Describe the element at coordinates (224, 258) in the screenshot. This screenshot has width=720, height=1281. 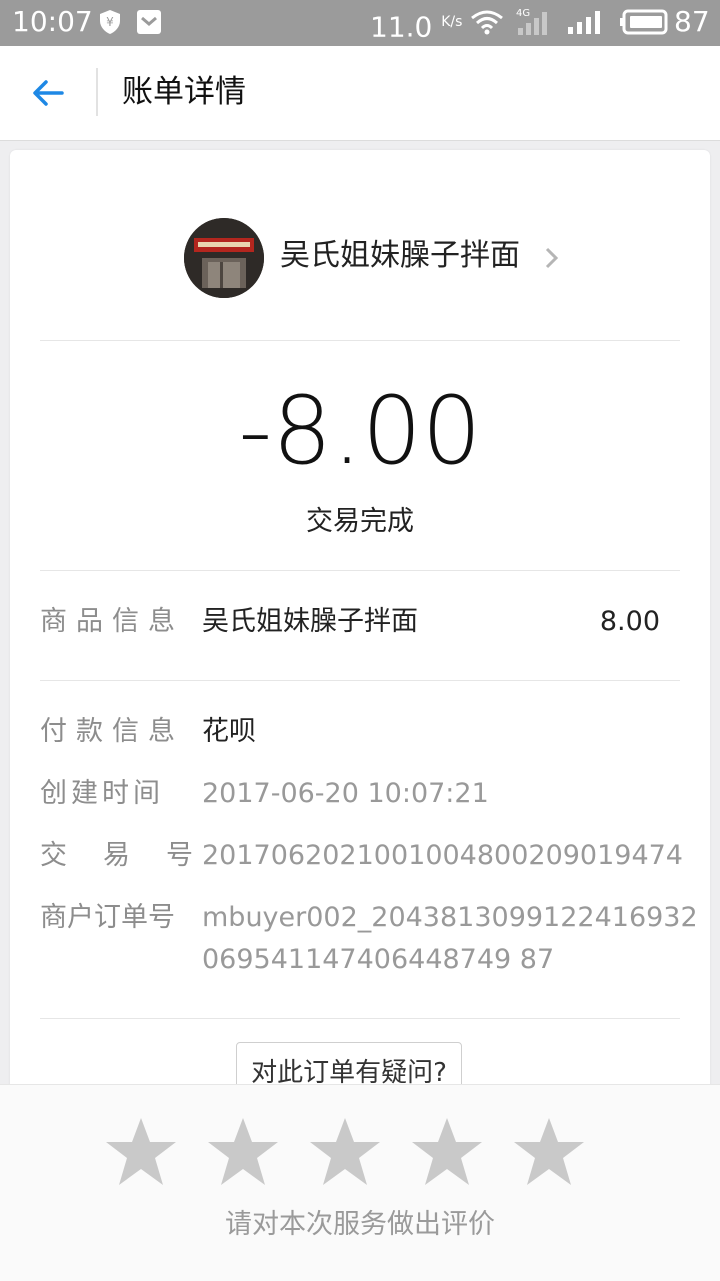
I see `merchant-avatar` at that location.